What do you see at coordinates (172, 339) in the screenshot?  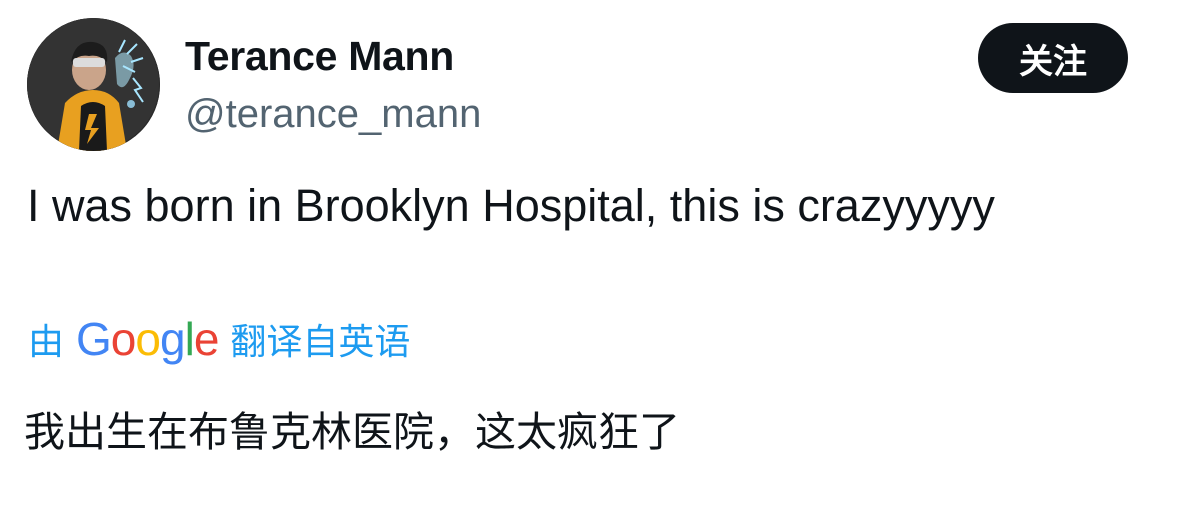 I see `google-logo-letter: g` at bounding box center [172, 339].